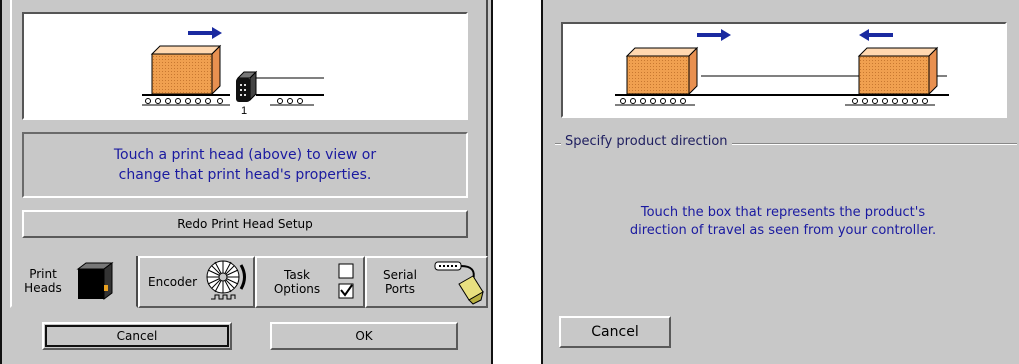 This screenshot has width=1019, height=364. Describe the element at coordinates (297, 275) in the screenshot. I see `tab-task-options-label-line1: Task` at that location.